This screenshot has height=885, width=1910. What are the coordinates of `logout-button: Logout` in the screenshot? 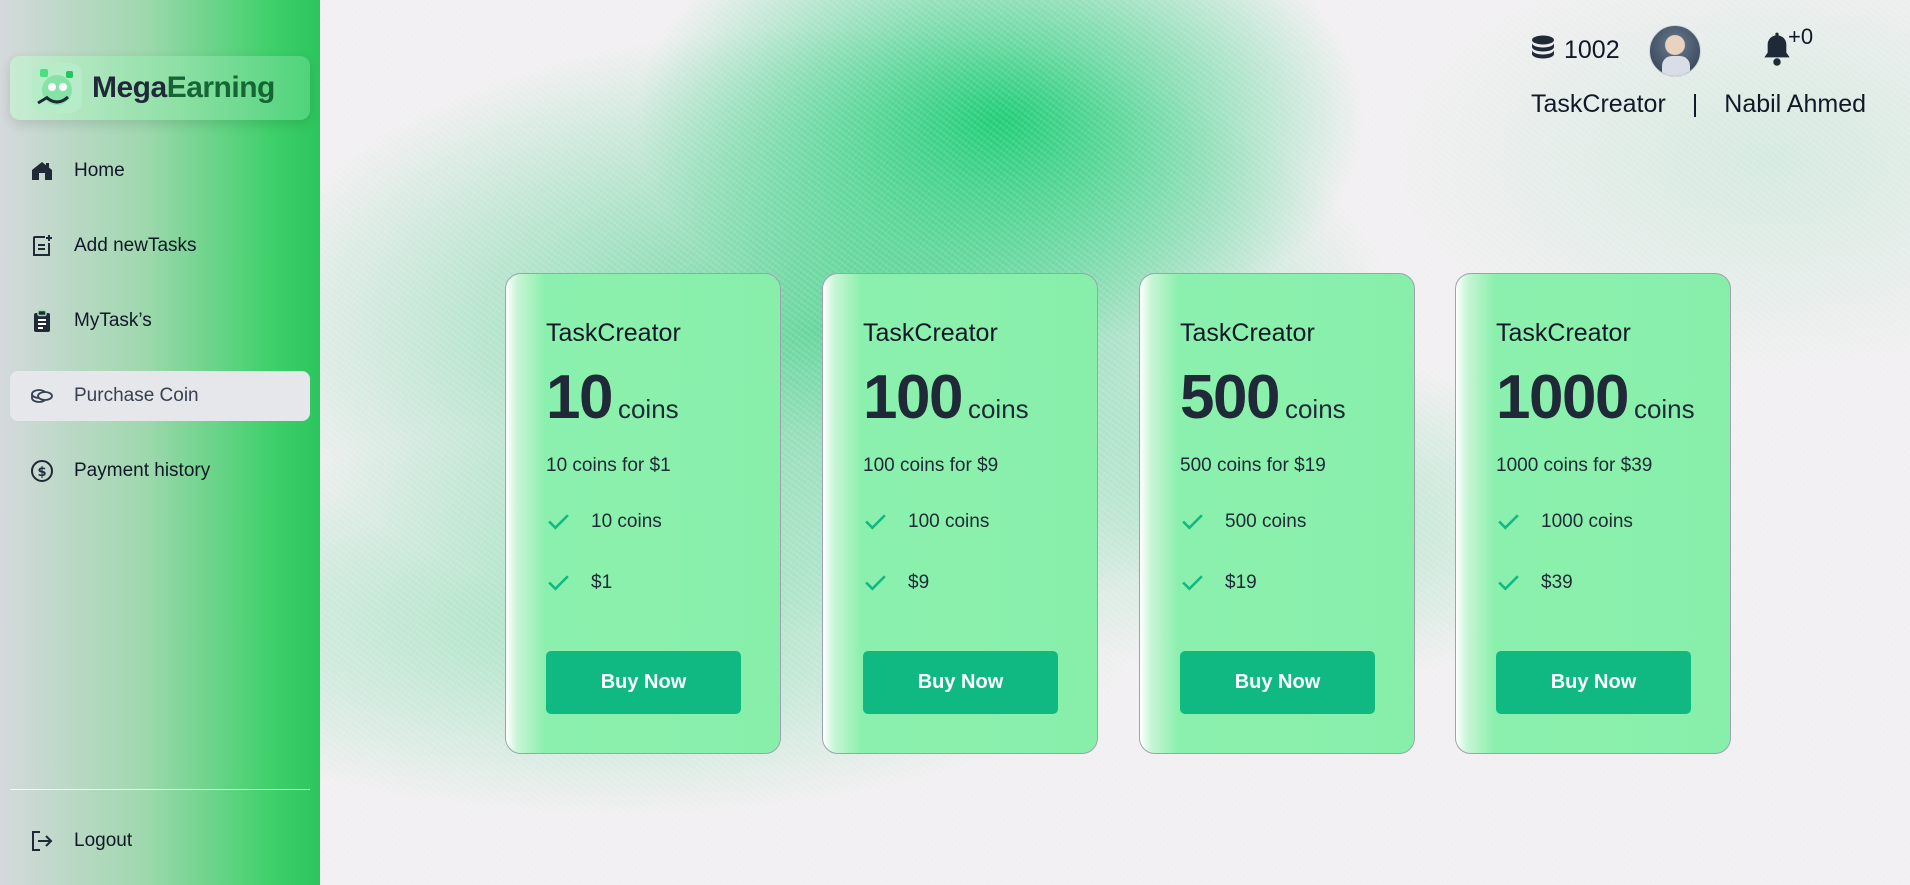 It's located at (160, 841).